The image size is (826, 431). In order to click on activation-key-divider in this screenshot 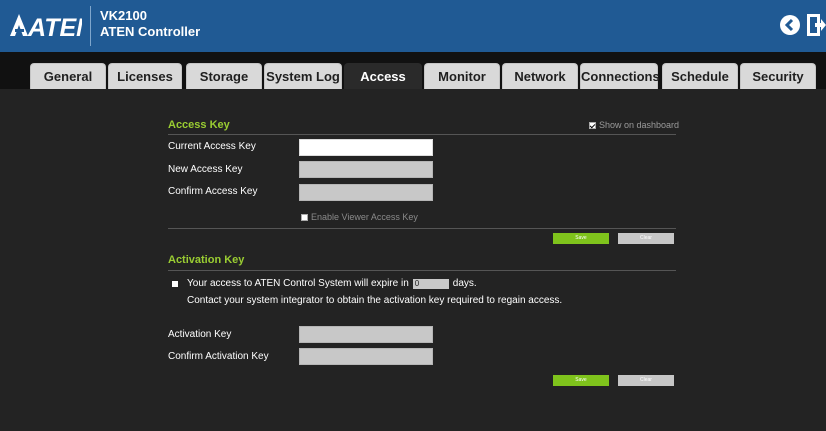, I will do `click(422, 270)`.